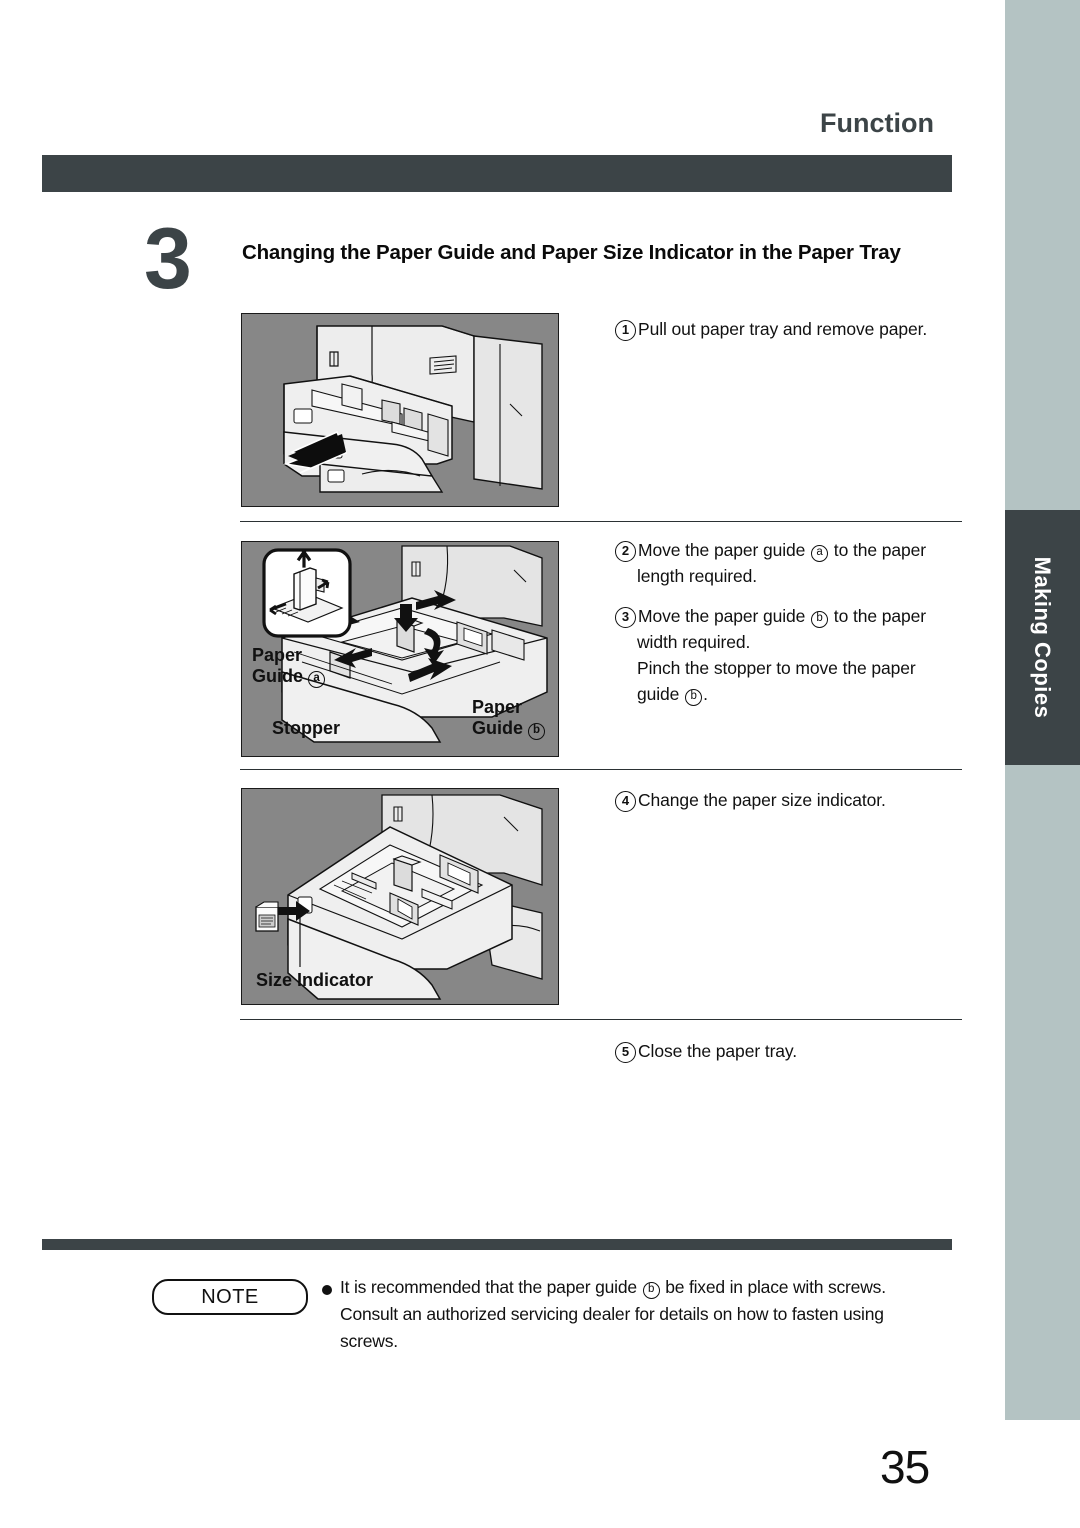 The height and width of the screenshot is (1528, 1080). What do you see at coordinates (625, 801) in the screenshot?
I see `step-4-number-icon: 4` at bounding box center [625, 801].